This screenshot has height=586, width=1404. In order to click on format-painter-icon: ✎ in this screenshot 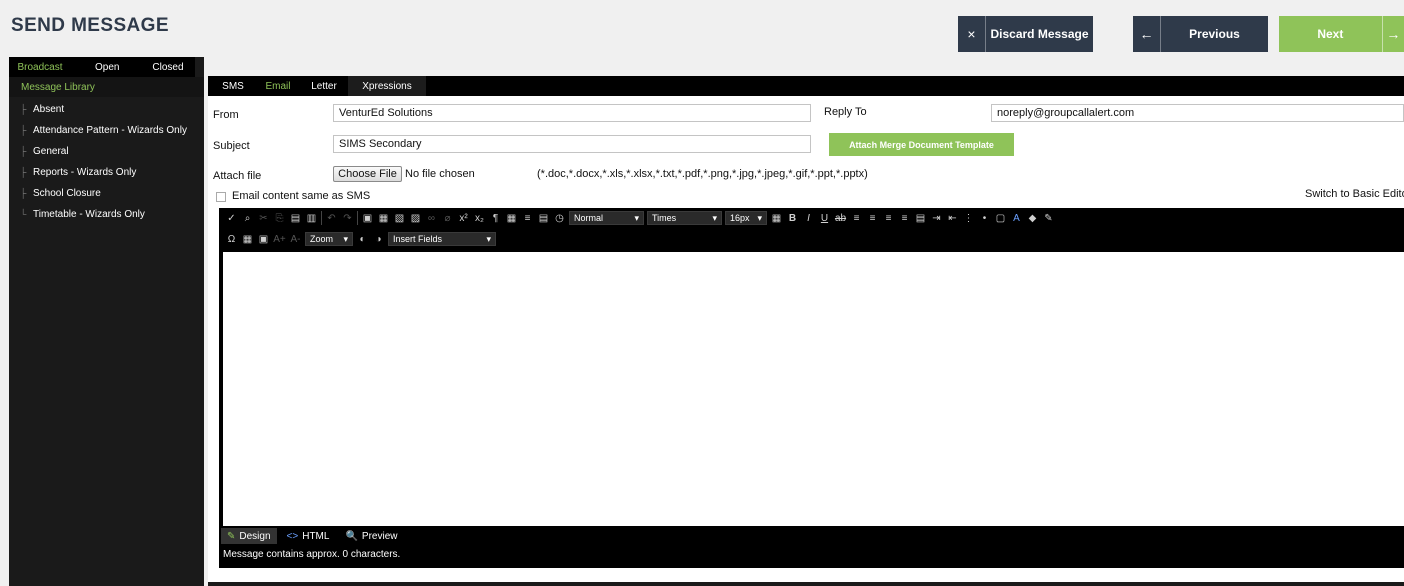, I will do `click(1048, 218)`.